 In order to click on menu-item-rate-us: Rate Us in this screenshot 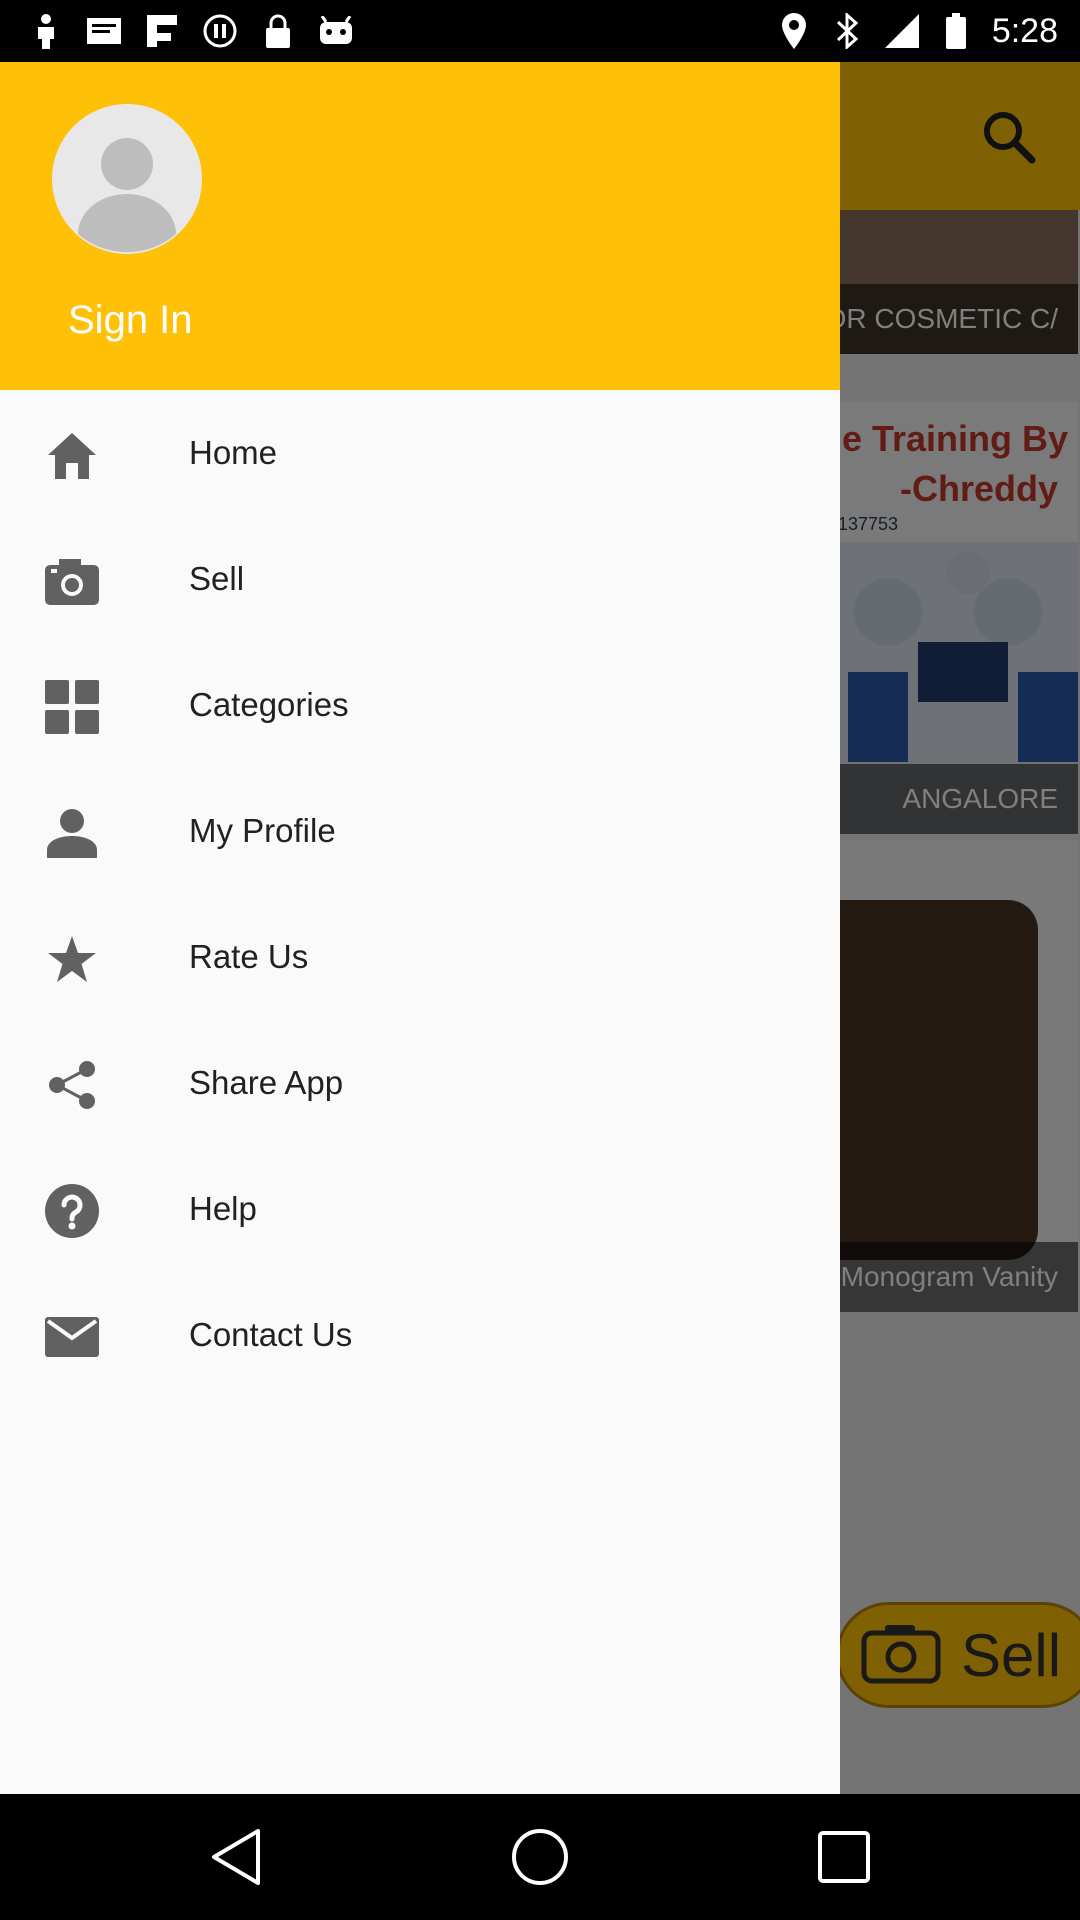, I will do `click(420, 957)`.